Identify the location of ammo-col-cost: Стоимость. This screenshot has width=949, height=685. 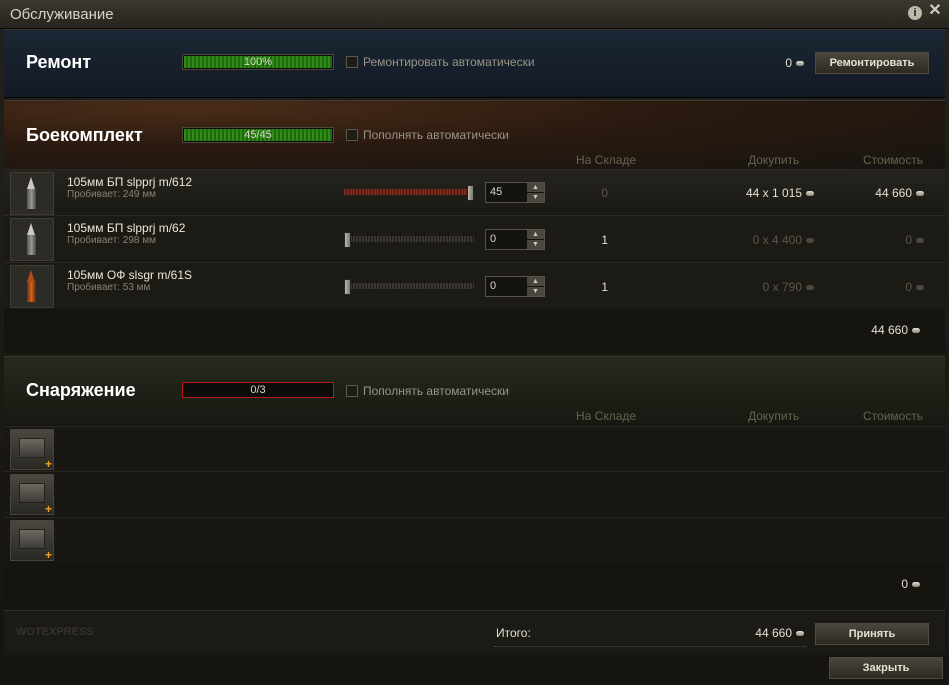
(893, 160).